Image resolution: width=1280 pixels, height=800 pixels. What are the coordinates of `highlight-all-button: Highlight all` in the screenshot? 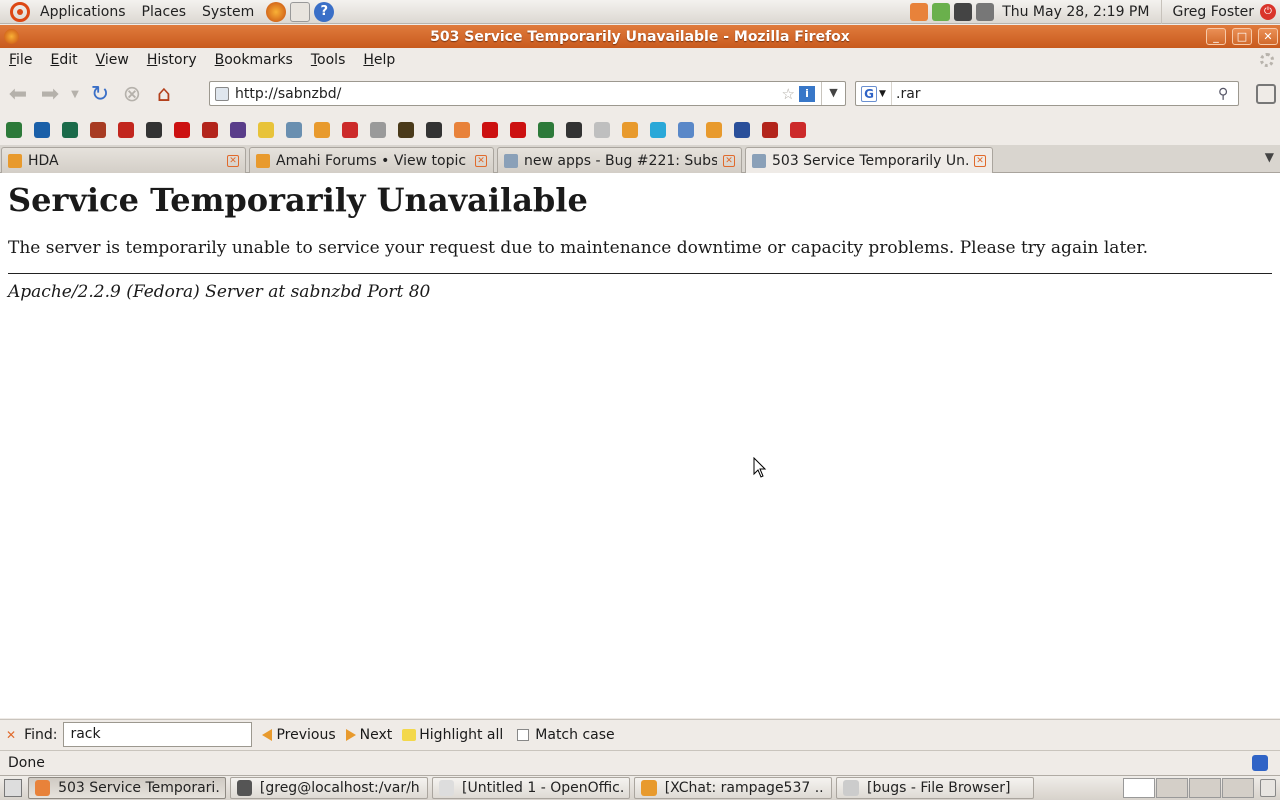 It's located at (452, 735).